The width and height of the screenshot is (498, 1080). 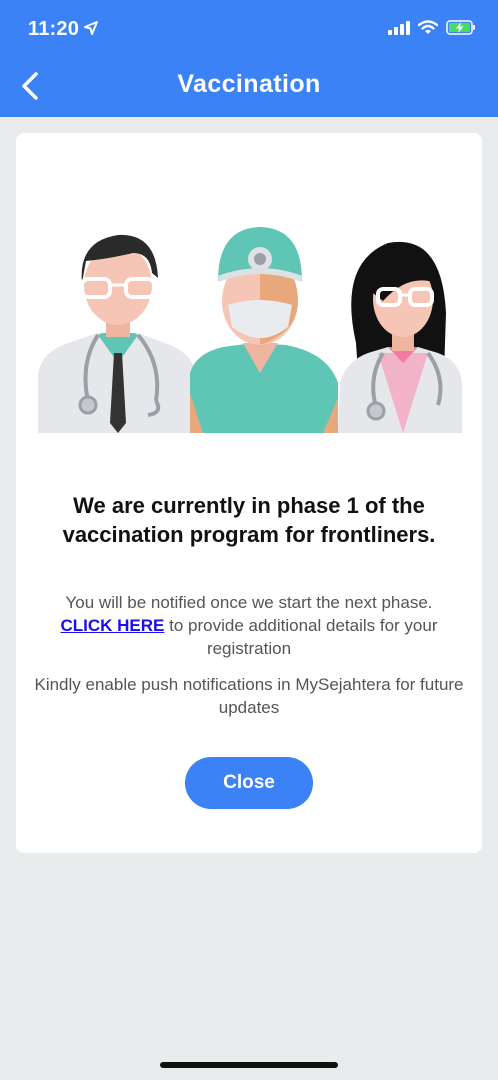 I want to click on wifi-icon, so click(x=428, y=27).